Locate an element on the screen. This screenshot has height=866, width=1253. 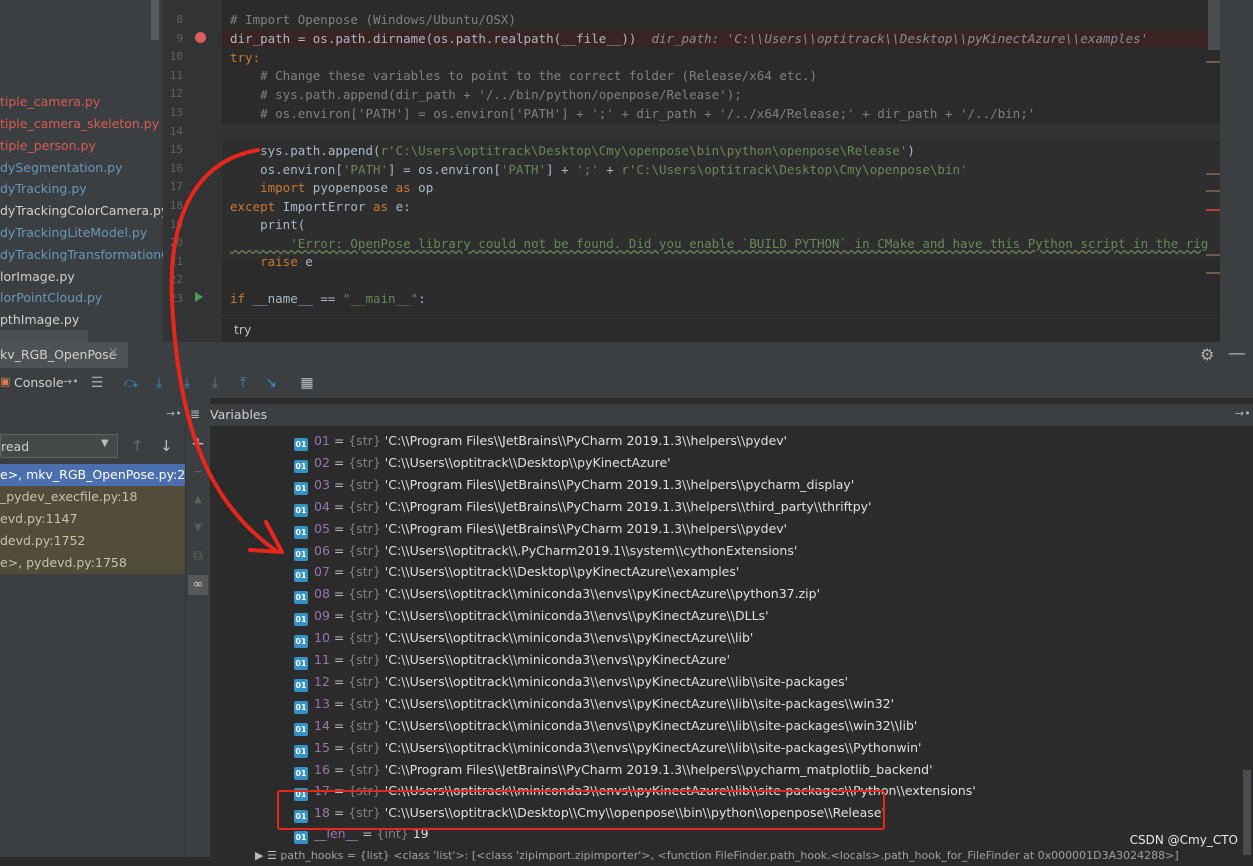
annotation-arrow-overlay is located at coordinates (226, 351).